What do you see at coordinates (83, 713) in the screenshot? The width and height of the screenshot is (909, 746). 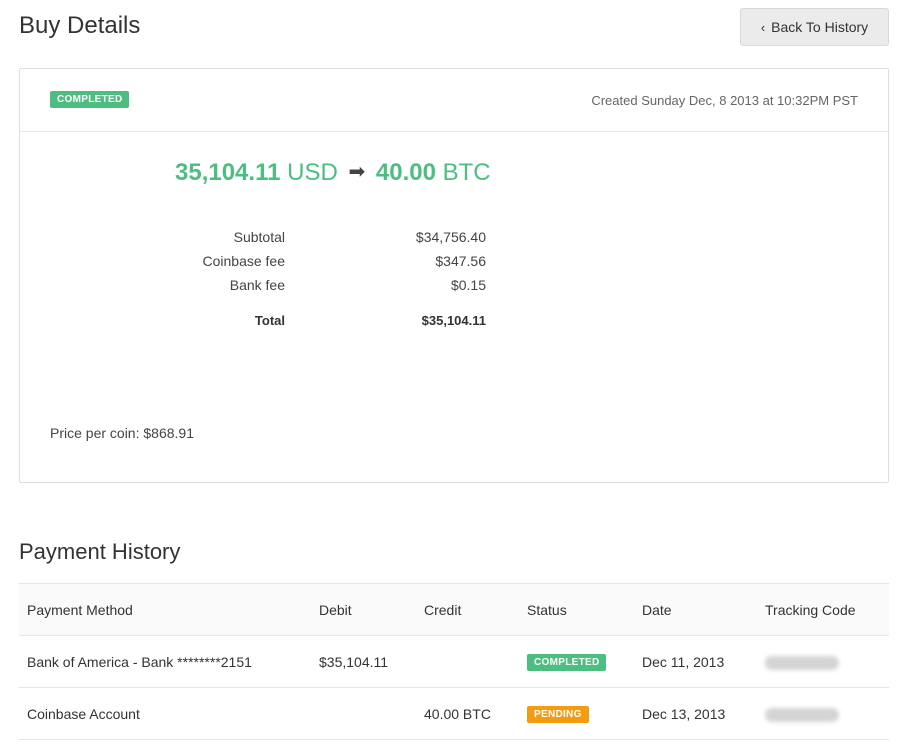 I see `payment-method: Coinbase Account` at bounding box center [83, 713].